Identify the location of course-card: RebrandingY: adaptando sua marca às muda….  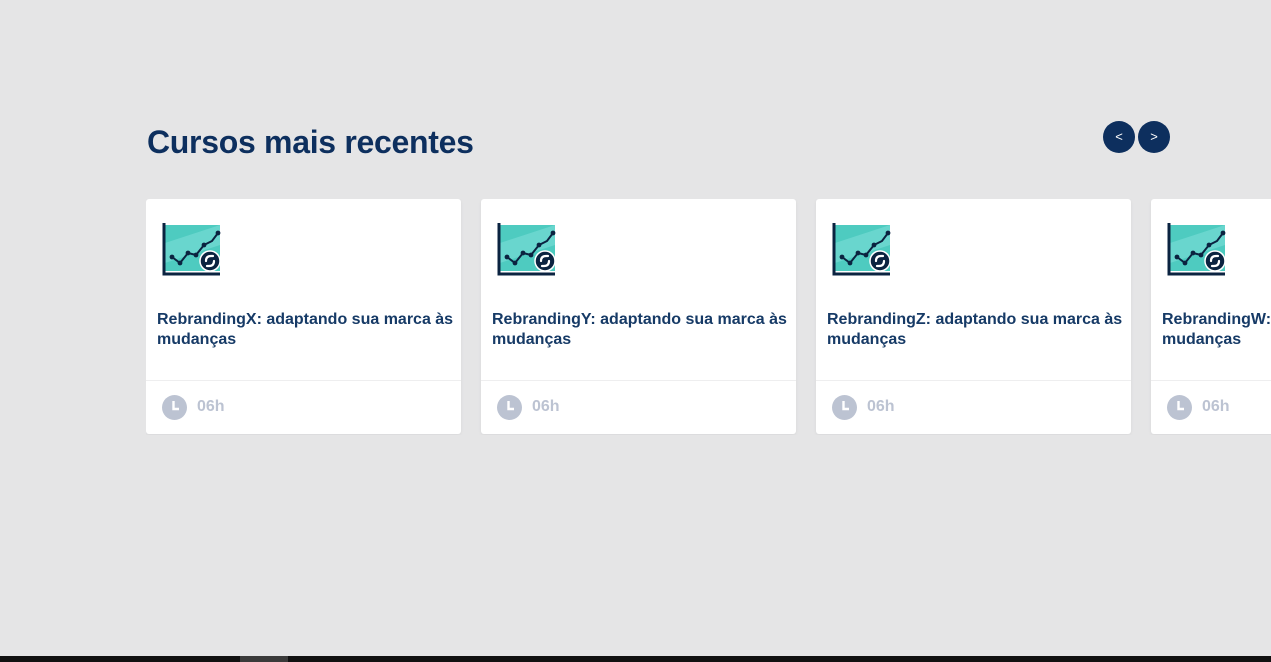
(638, 316).